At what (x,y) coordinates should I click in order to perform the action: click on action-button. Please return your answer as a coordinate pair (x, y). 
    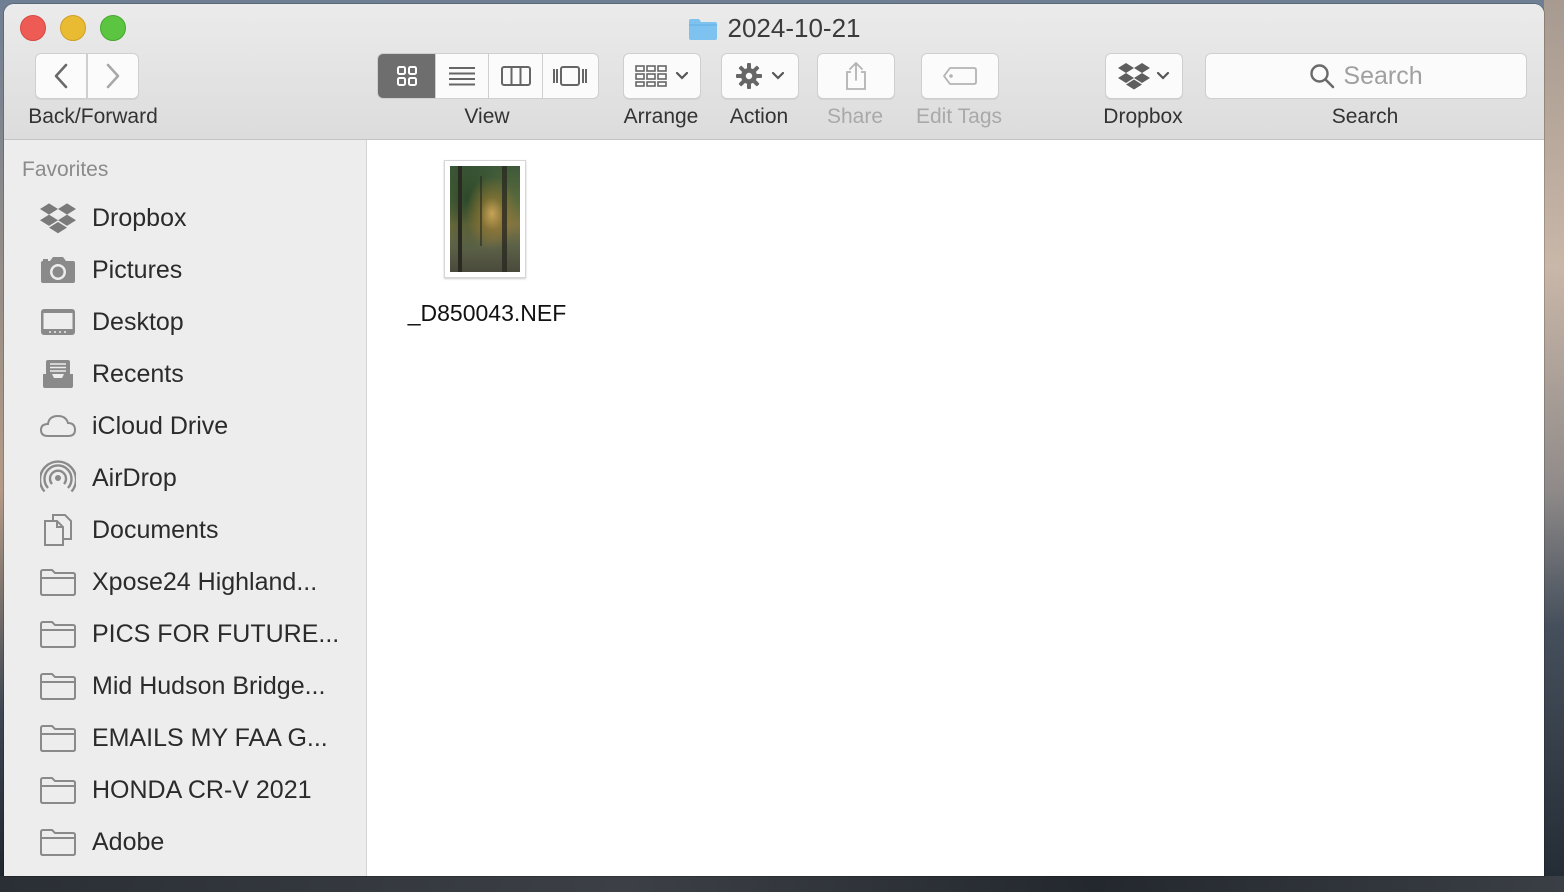
    Looking at the image, I should click on (760, 76).